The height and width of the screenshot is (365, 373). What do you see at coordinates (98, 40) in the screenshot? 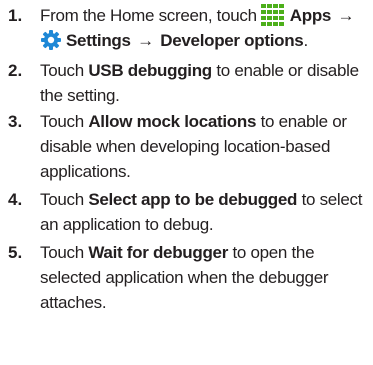
I see `settings-label: Settings` at bounding box center [98, 40].